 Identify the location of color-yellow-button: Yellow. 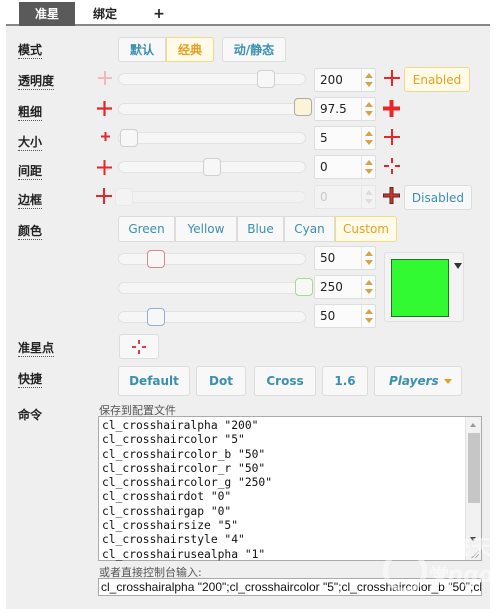
(206, 229).